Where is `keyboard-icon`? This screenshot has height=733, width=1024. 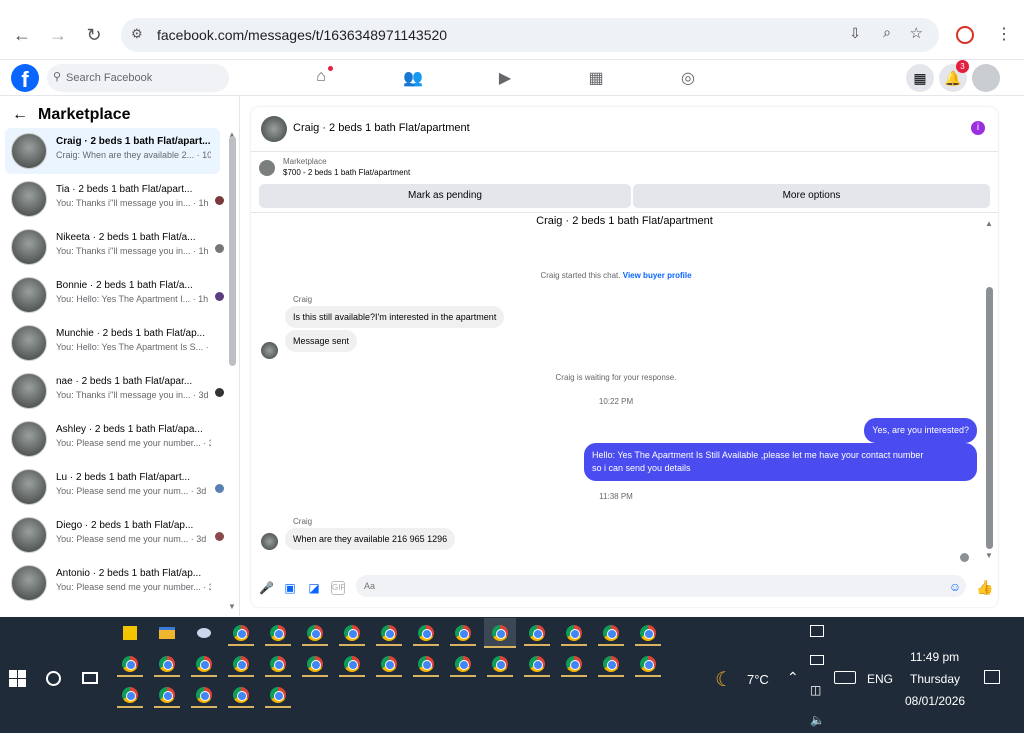
keyboard-icon is located at coordinates (845, 677).